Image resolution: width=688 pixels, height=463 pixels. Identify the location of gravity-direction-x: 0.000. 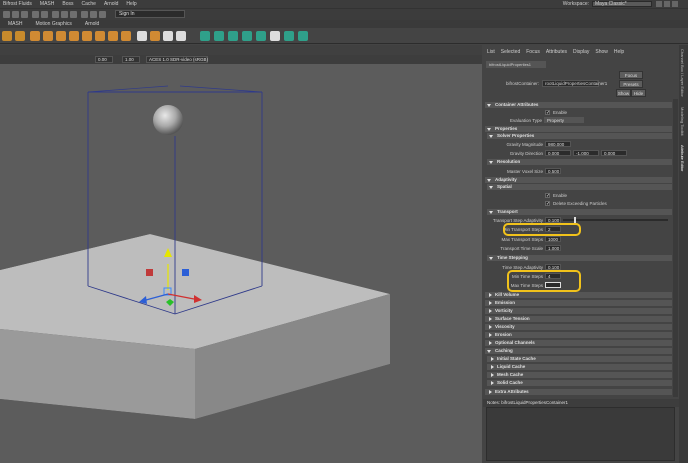
(558, 153).